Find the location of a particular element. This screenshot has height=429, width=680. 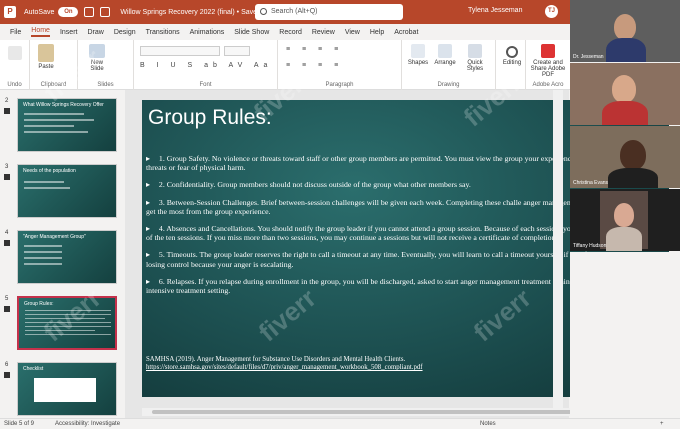

group-label: Font is located at coordinates (205, 85).